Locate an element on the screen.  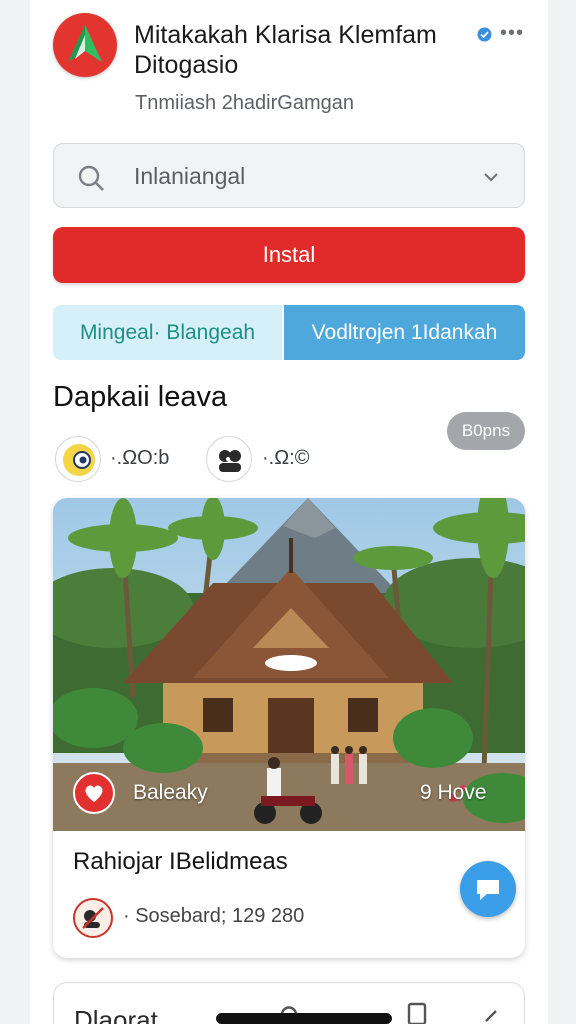
app-title: Mitakakah Klarisa Klemfam Ditogasio is located at coordinates (285, 50).